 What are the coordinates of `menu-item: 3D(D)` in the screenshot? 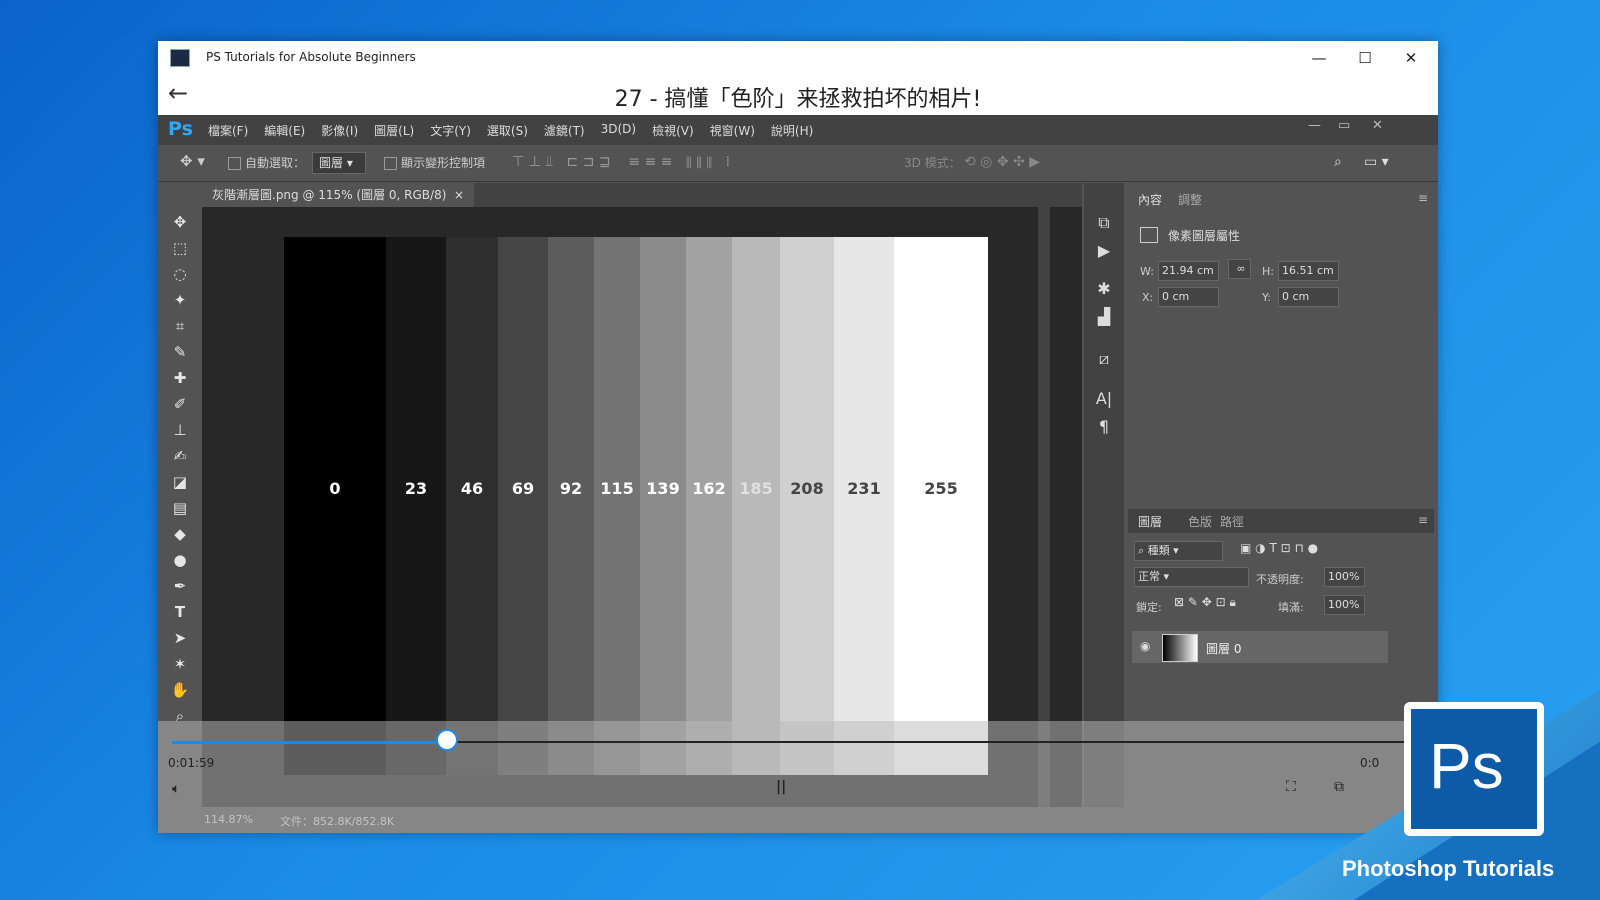 It's located at (618, 130).